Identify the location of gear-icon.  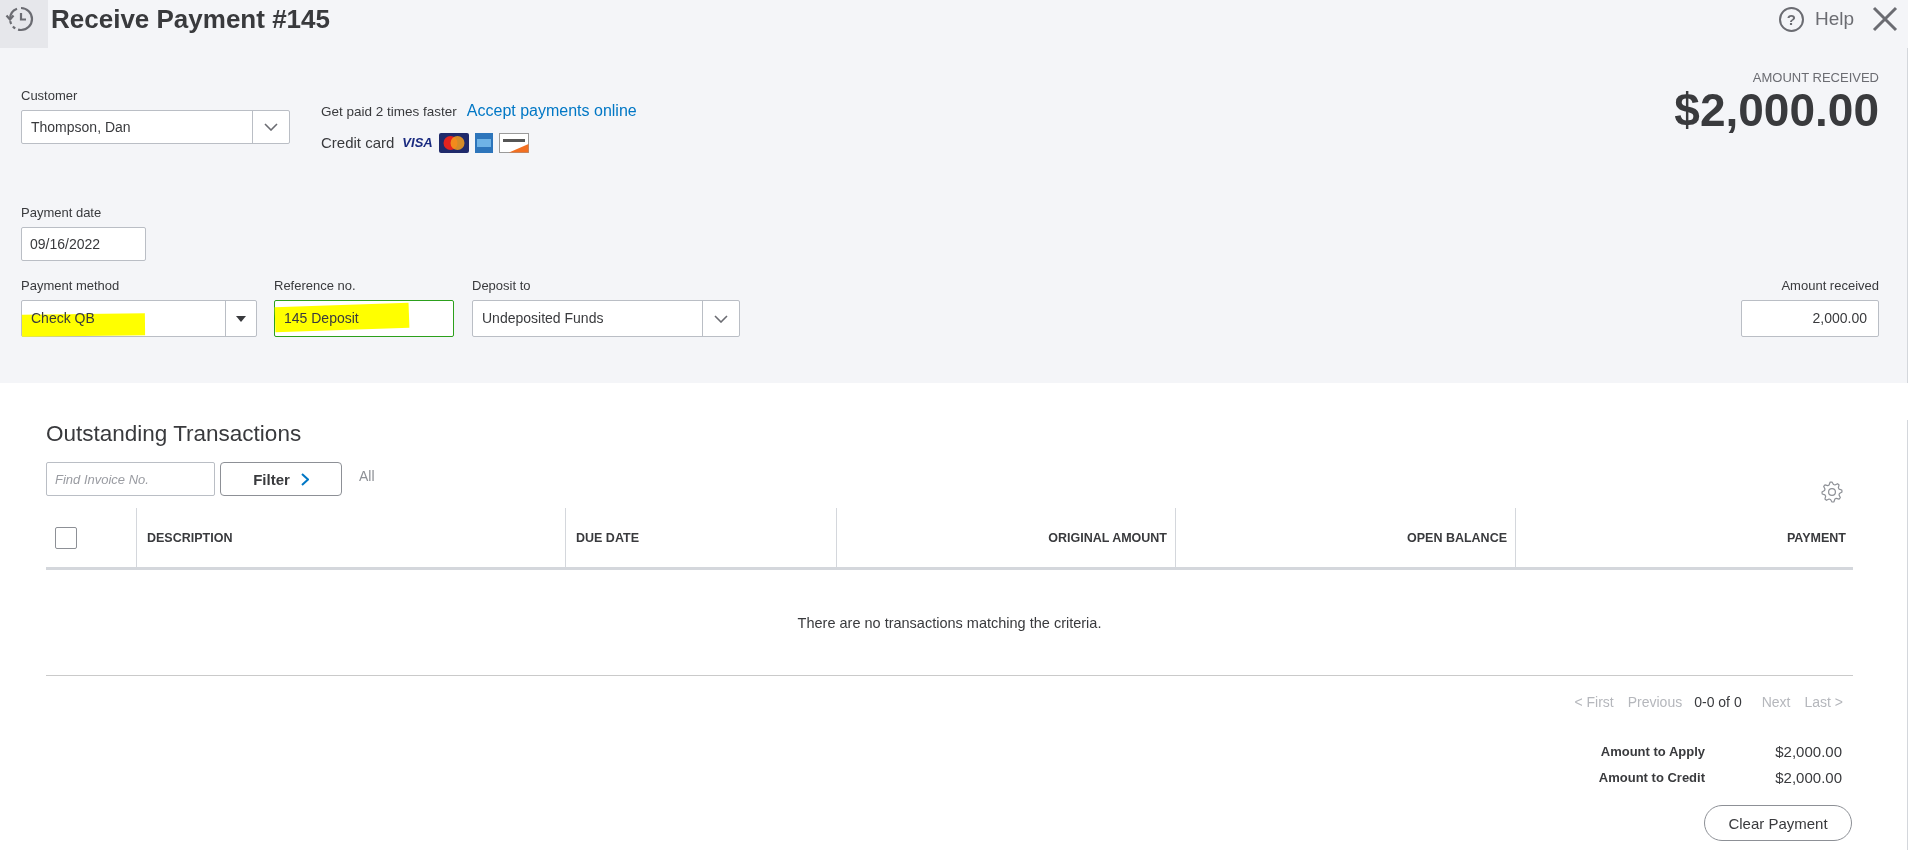
(1832, 492).